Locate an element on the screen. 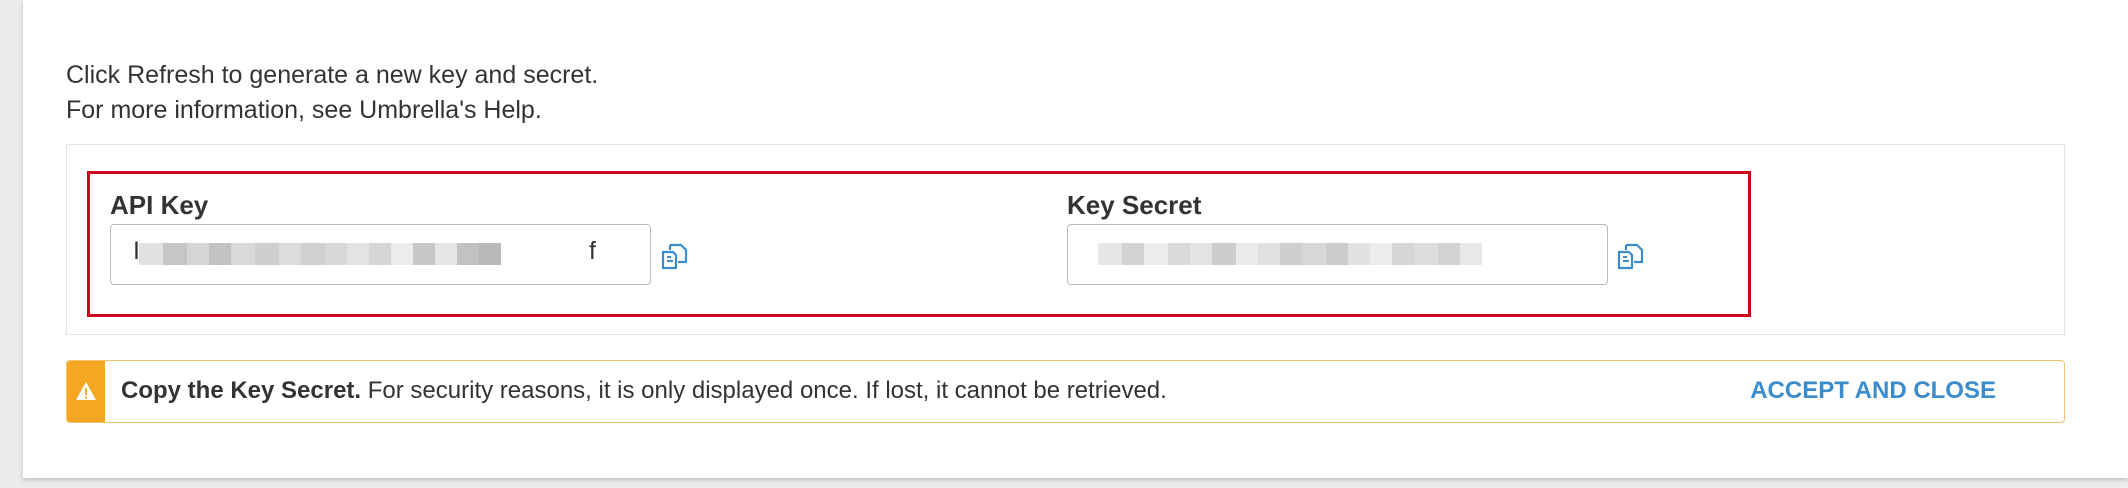 The image size is (2128, 488). alert-stripe is located at coordinates (86, 391).